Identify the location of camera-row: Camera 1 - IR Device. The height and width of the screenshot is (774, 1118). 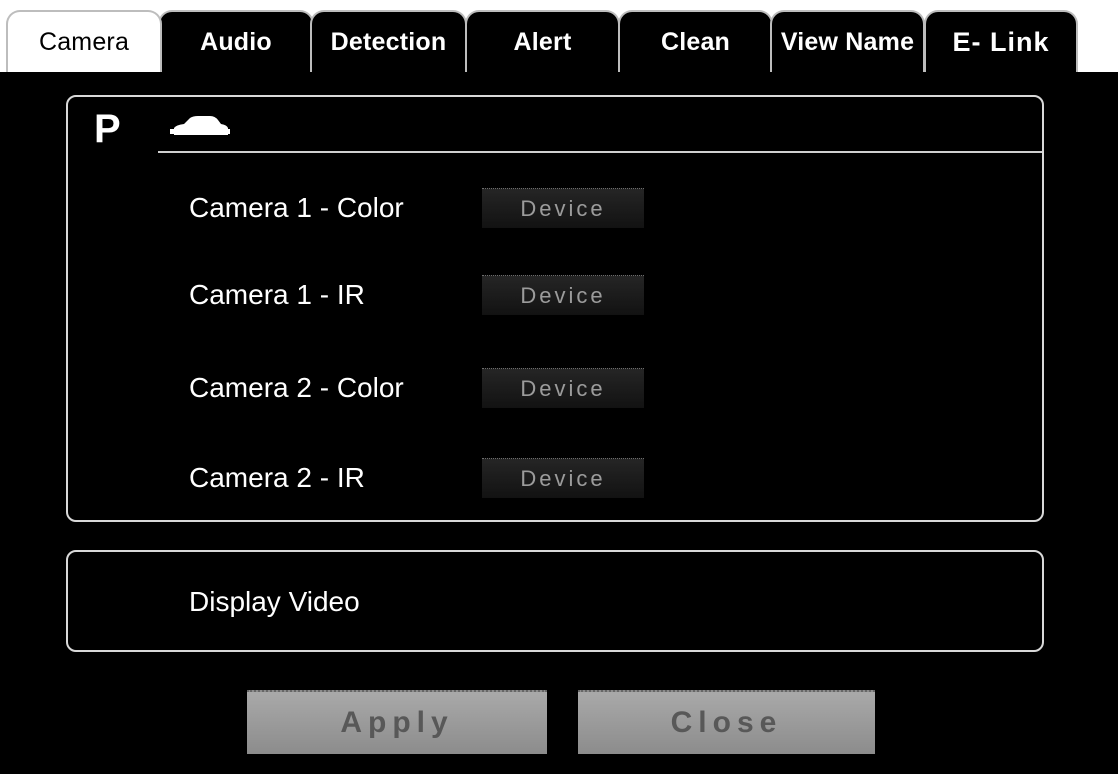
(555, 297).